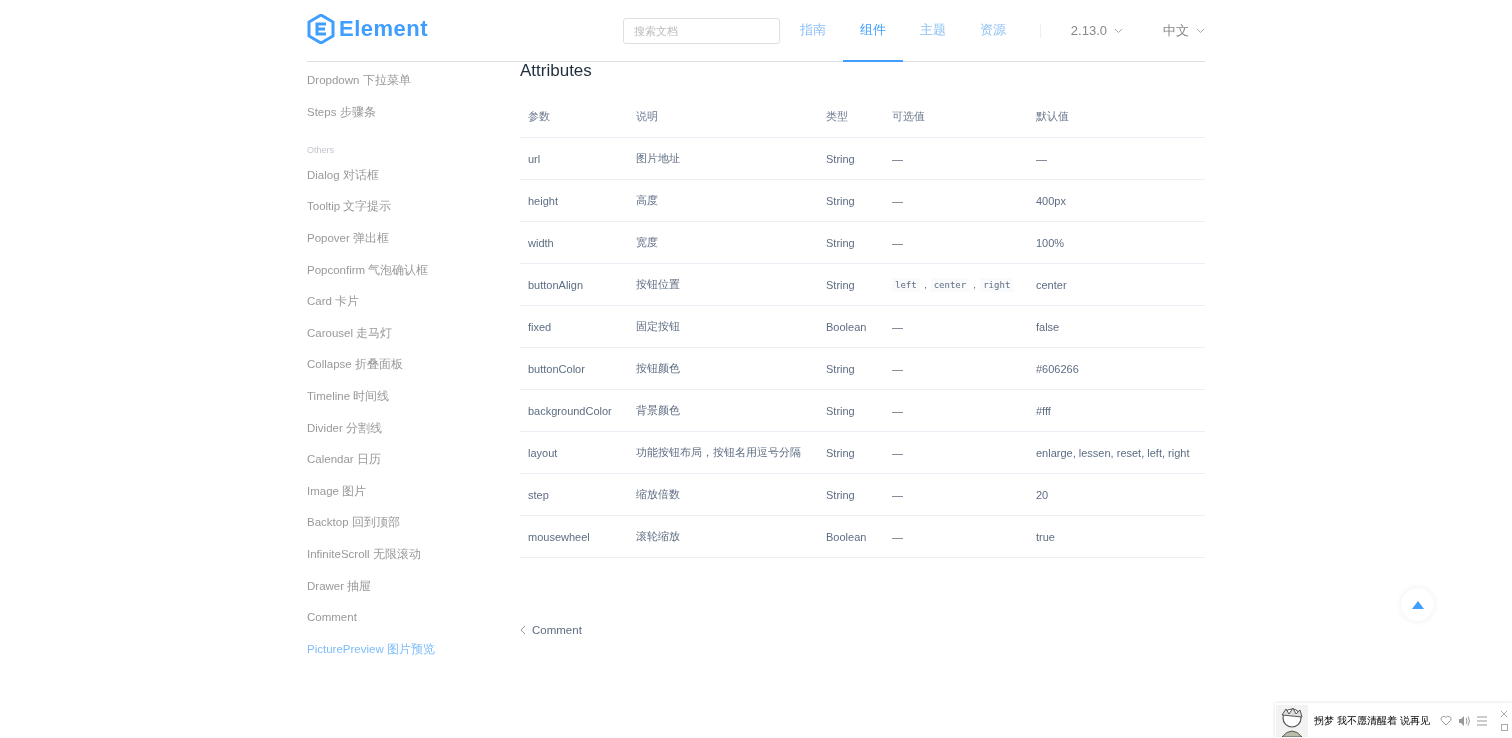 The width and height of the screenshot is (1512, 738). What do you see at coordinates (950, 284) in the screenshot?
I see `code-tag: center` at bounding box center [950, 284].